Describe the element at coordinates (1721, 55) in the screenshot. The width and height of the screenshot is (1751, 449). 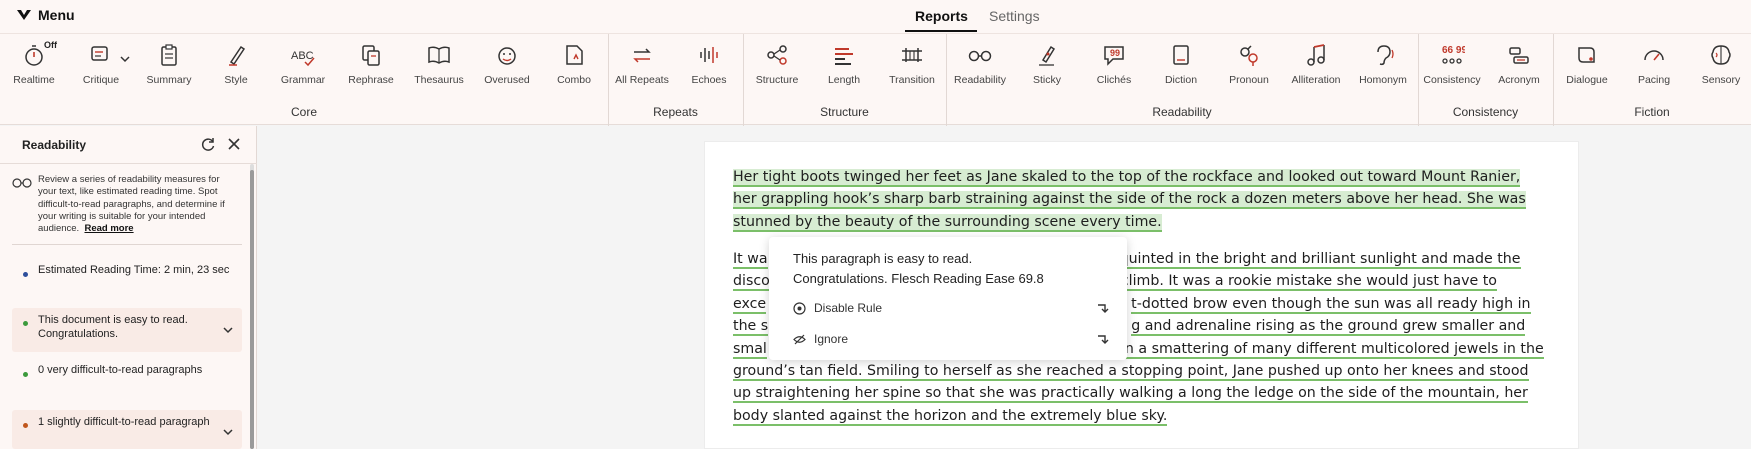
I see `brain-icon` at that location.